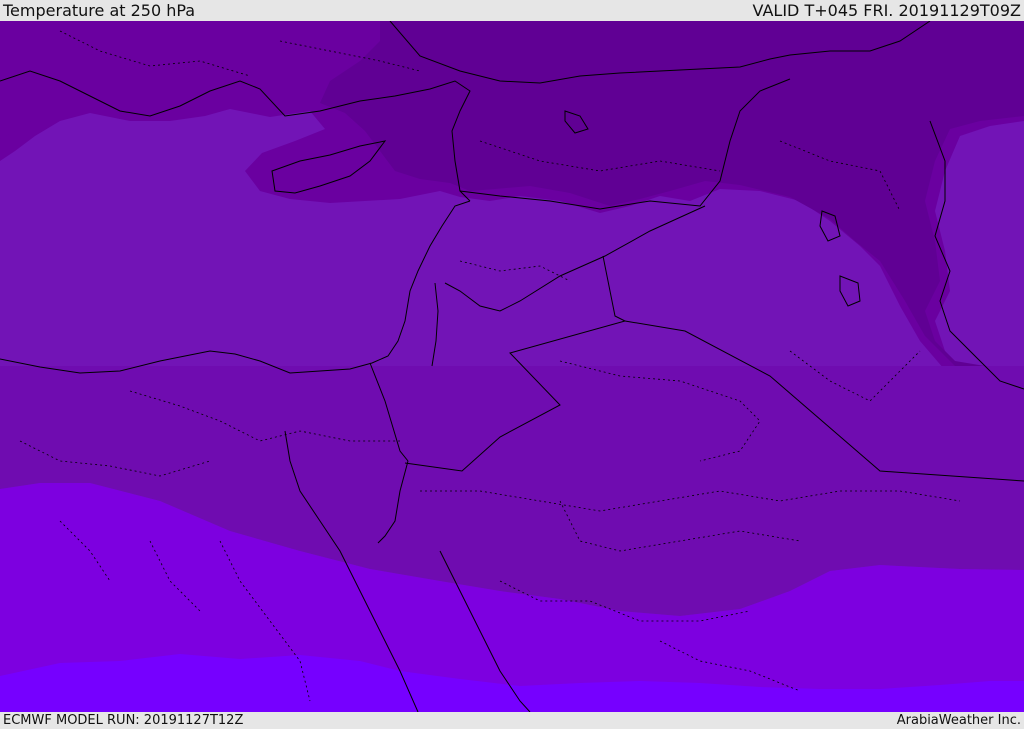 The image size is (1024, 729). I want to click on model-run: ECMWF MODEL RUN: 20191127T12Z, so click(123, 720).